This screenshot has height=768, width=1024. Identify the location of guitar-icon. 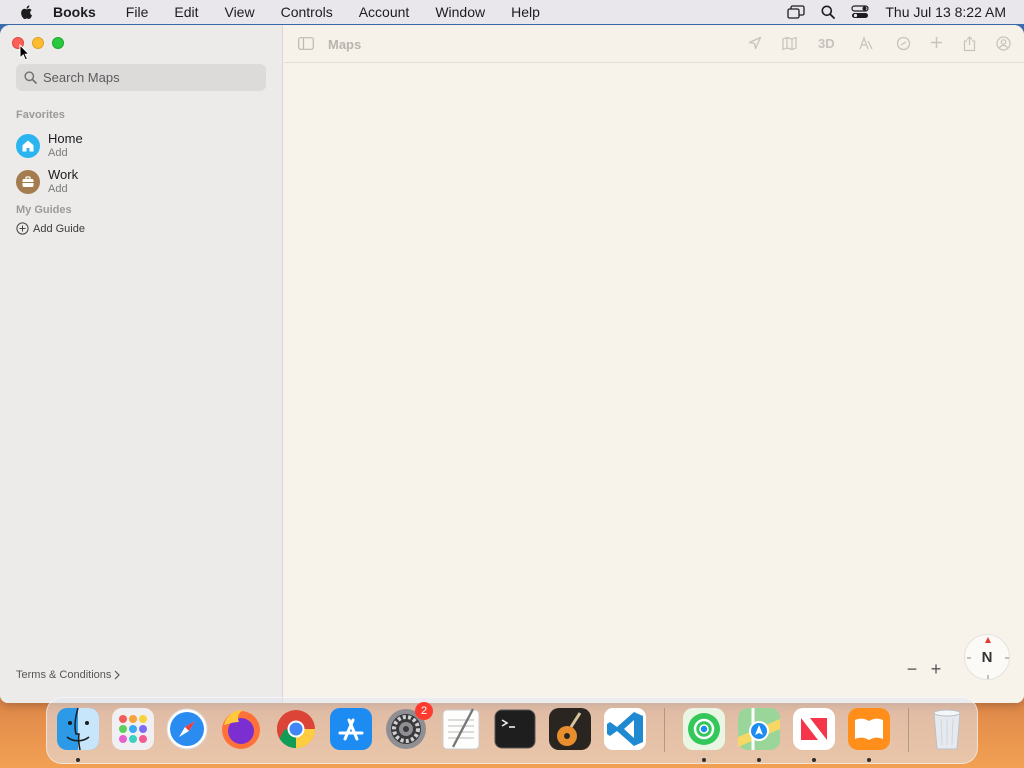
(570, 729).